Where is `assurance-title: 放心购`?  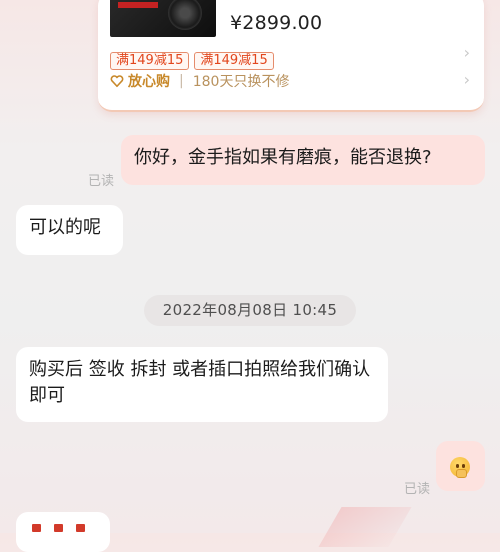
assurance-title: 放心购 is located at coordinates (149, 82).